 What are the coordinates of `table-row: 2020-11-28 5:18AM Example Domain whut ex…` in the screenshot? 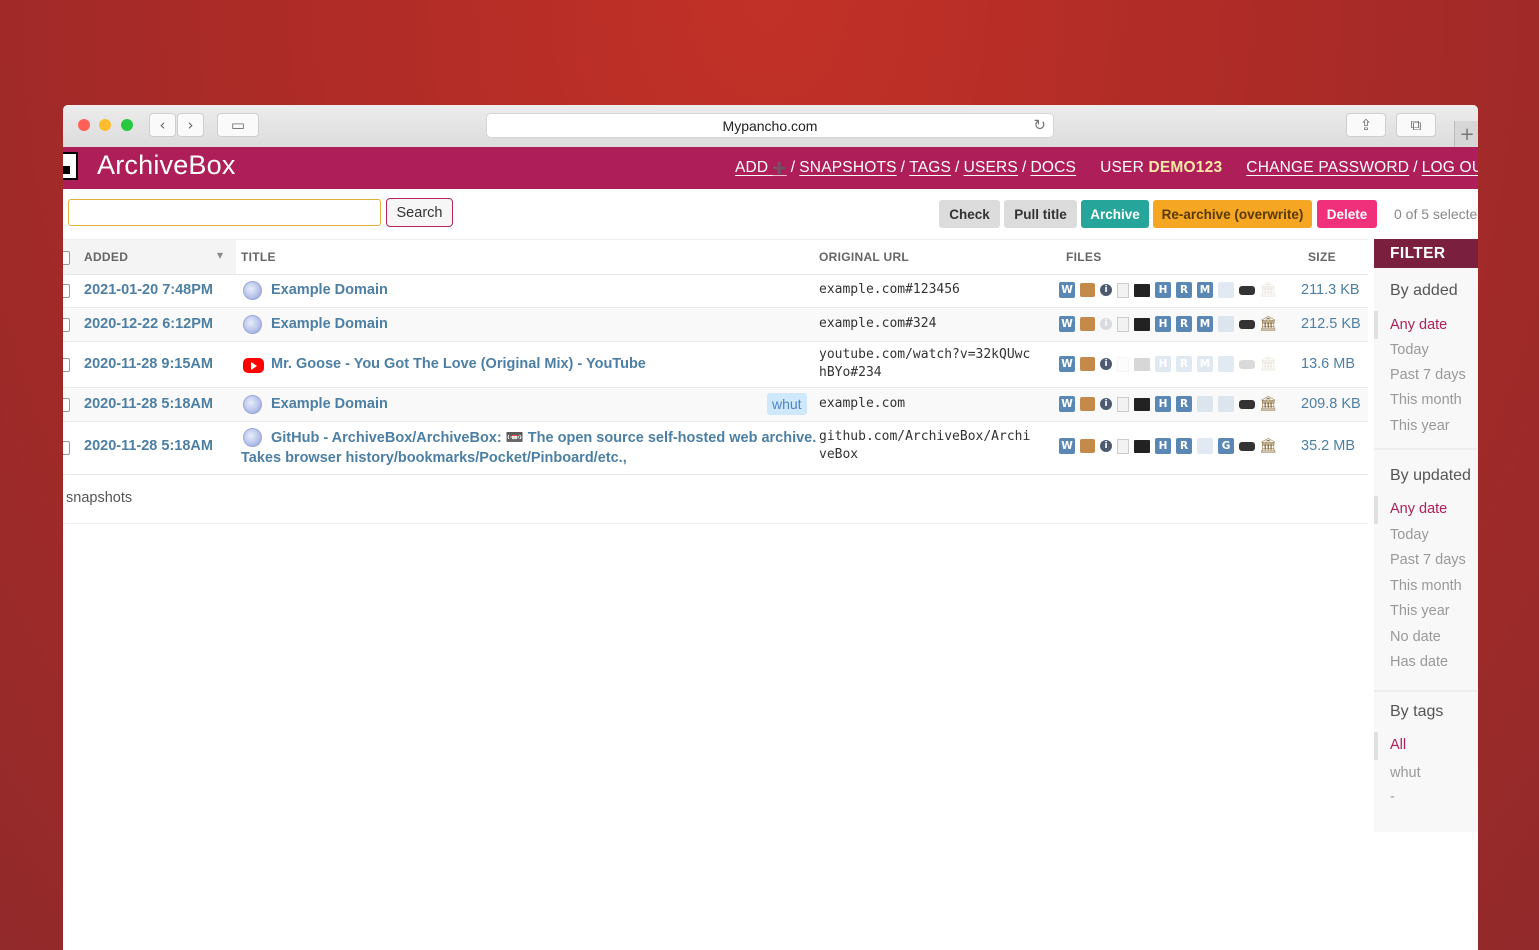 It's located at (715, 405).